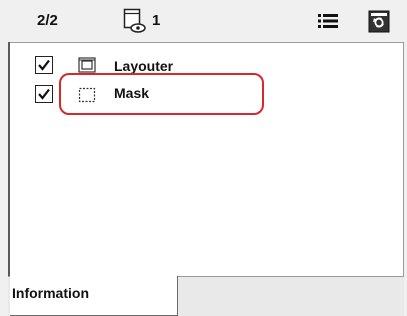 The width and height of the screenshot is (407, 316). I want to click on page-preview-icon, so click(135, 21).